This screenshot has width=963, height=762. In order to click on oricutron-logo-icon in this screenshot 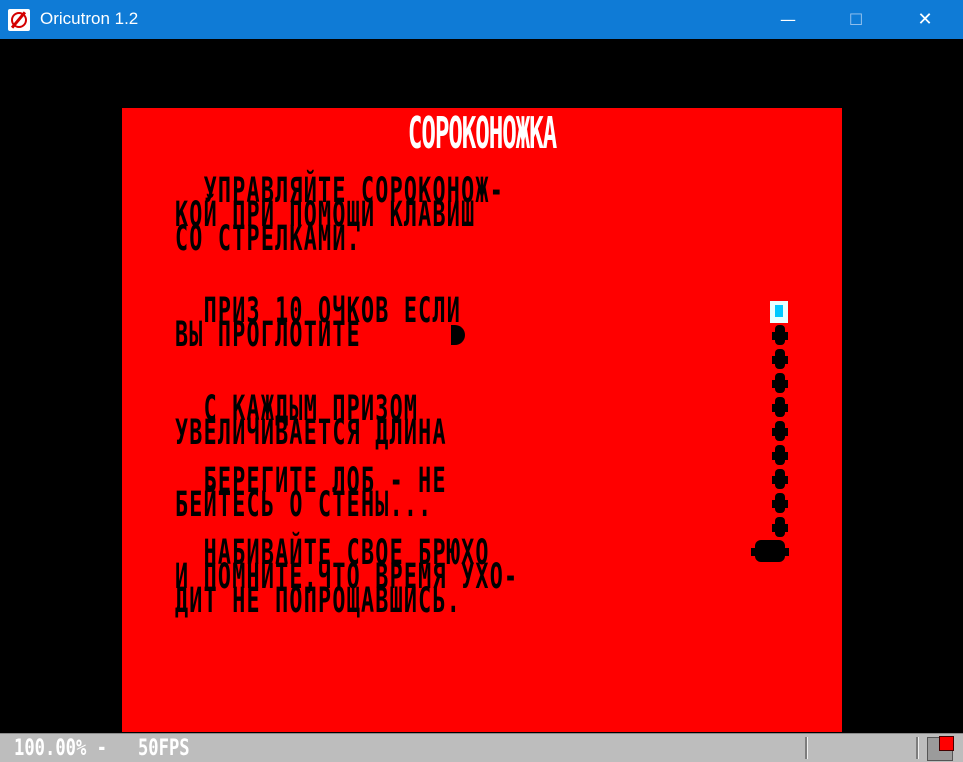, I will do `click(19, 20)`.